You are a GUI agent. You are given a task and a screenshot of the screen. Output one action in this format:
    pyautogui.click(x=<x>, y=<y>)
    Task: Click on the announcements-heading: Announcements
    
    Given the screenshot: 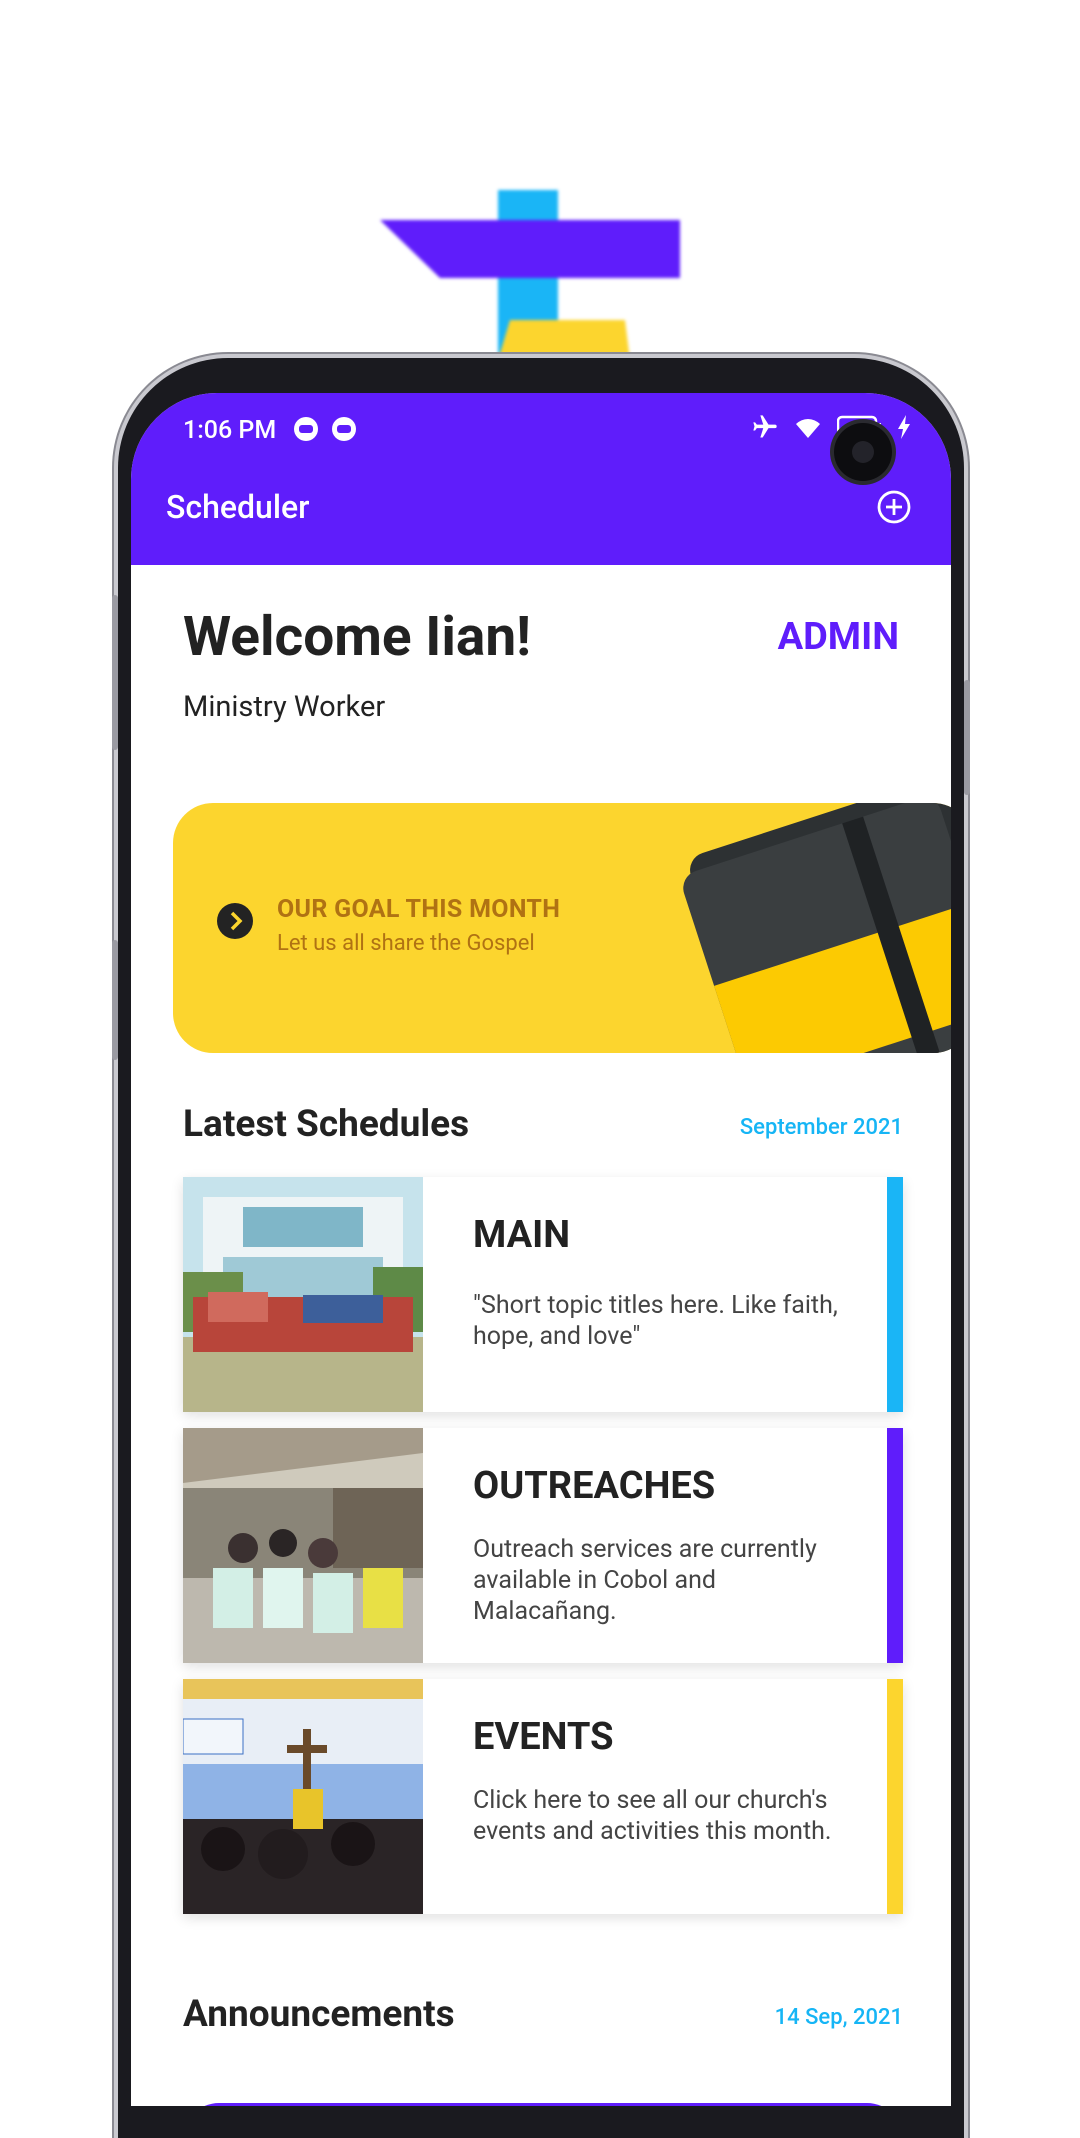 What is the action you would take?
    pyautogui.click(x=319, y=2014)
    